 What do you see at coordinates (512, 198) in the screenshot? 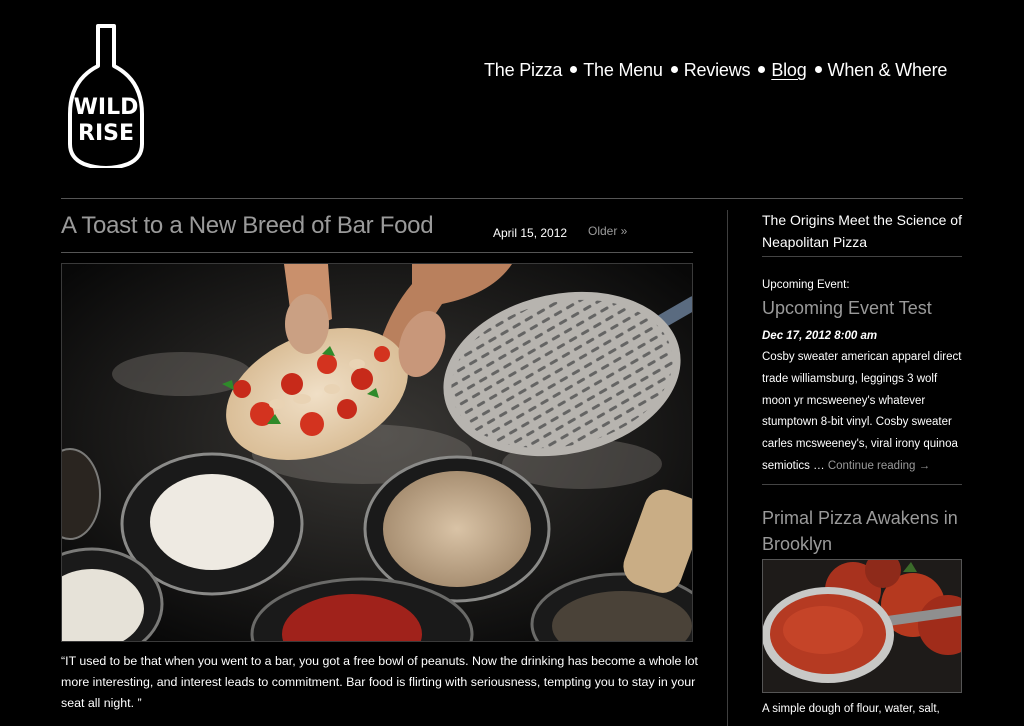
I see `header-divider` at bounding box center [512, 198].